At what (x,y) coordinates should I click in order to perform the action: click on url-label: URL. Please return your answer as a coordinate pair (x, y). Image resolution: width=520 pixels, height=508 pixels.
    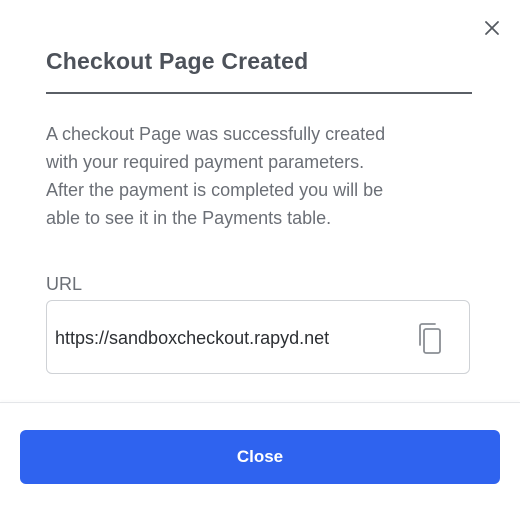
    Looking at the image, I should click on (64, 284).